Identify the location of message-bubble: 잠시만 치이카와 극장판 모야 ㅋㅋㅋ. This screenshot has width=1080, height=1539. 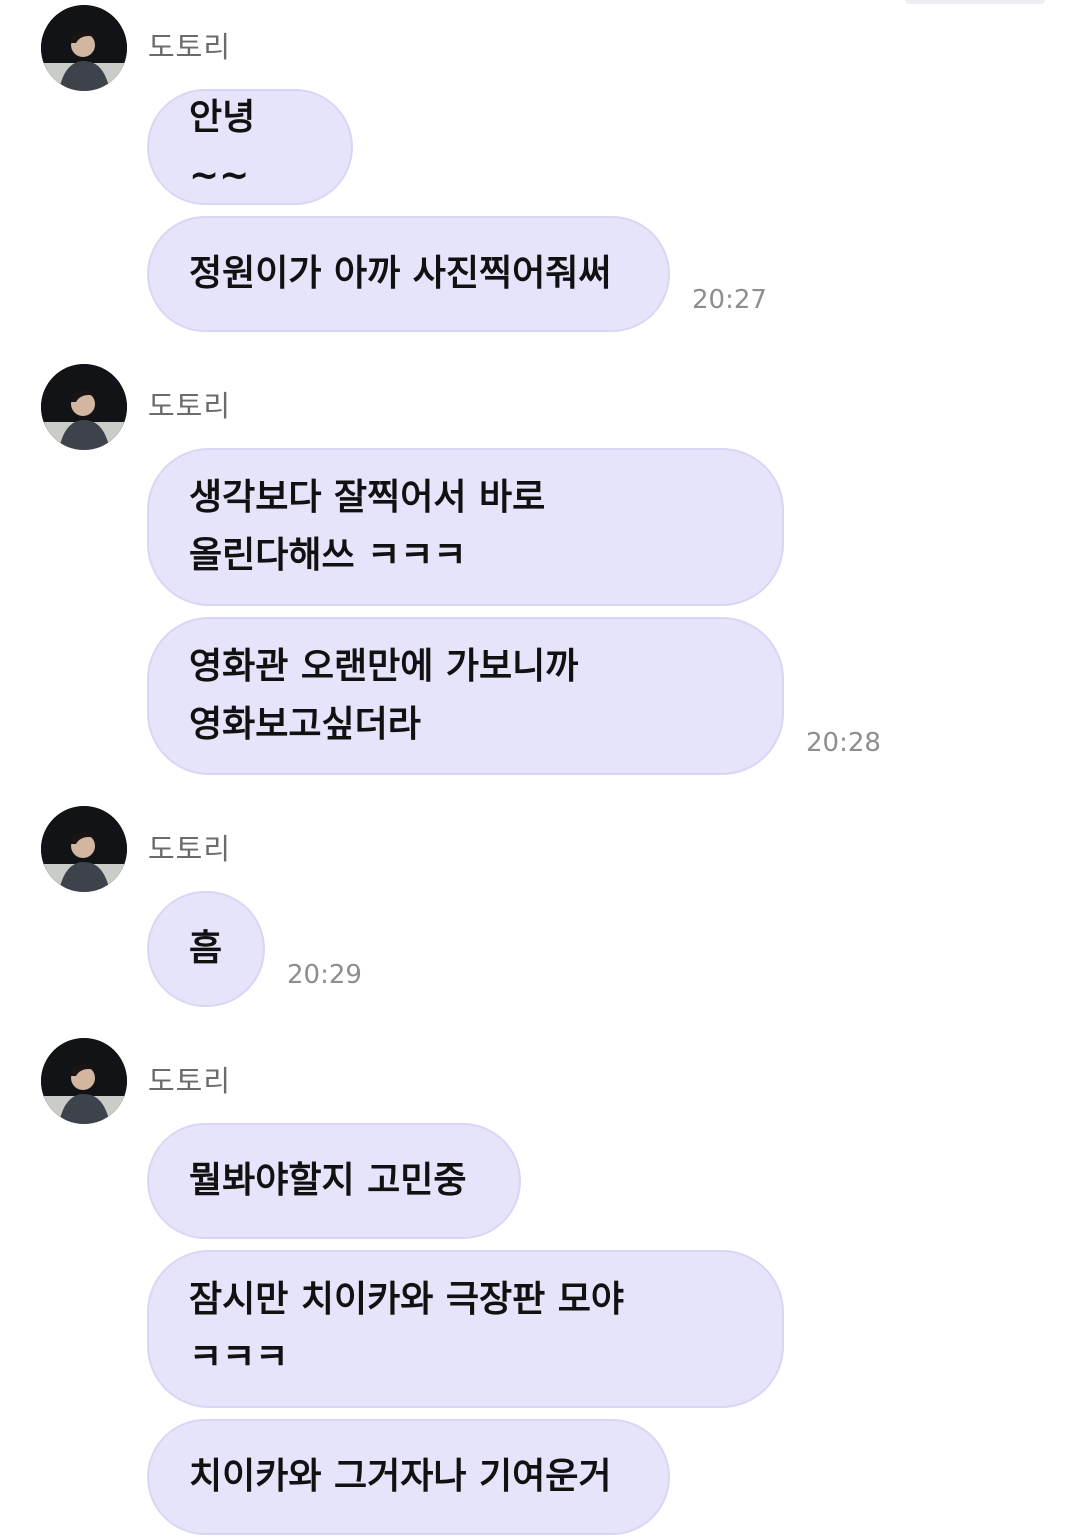
(465, 1329).